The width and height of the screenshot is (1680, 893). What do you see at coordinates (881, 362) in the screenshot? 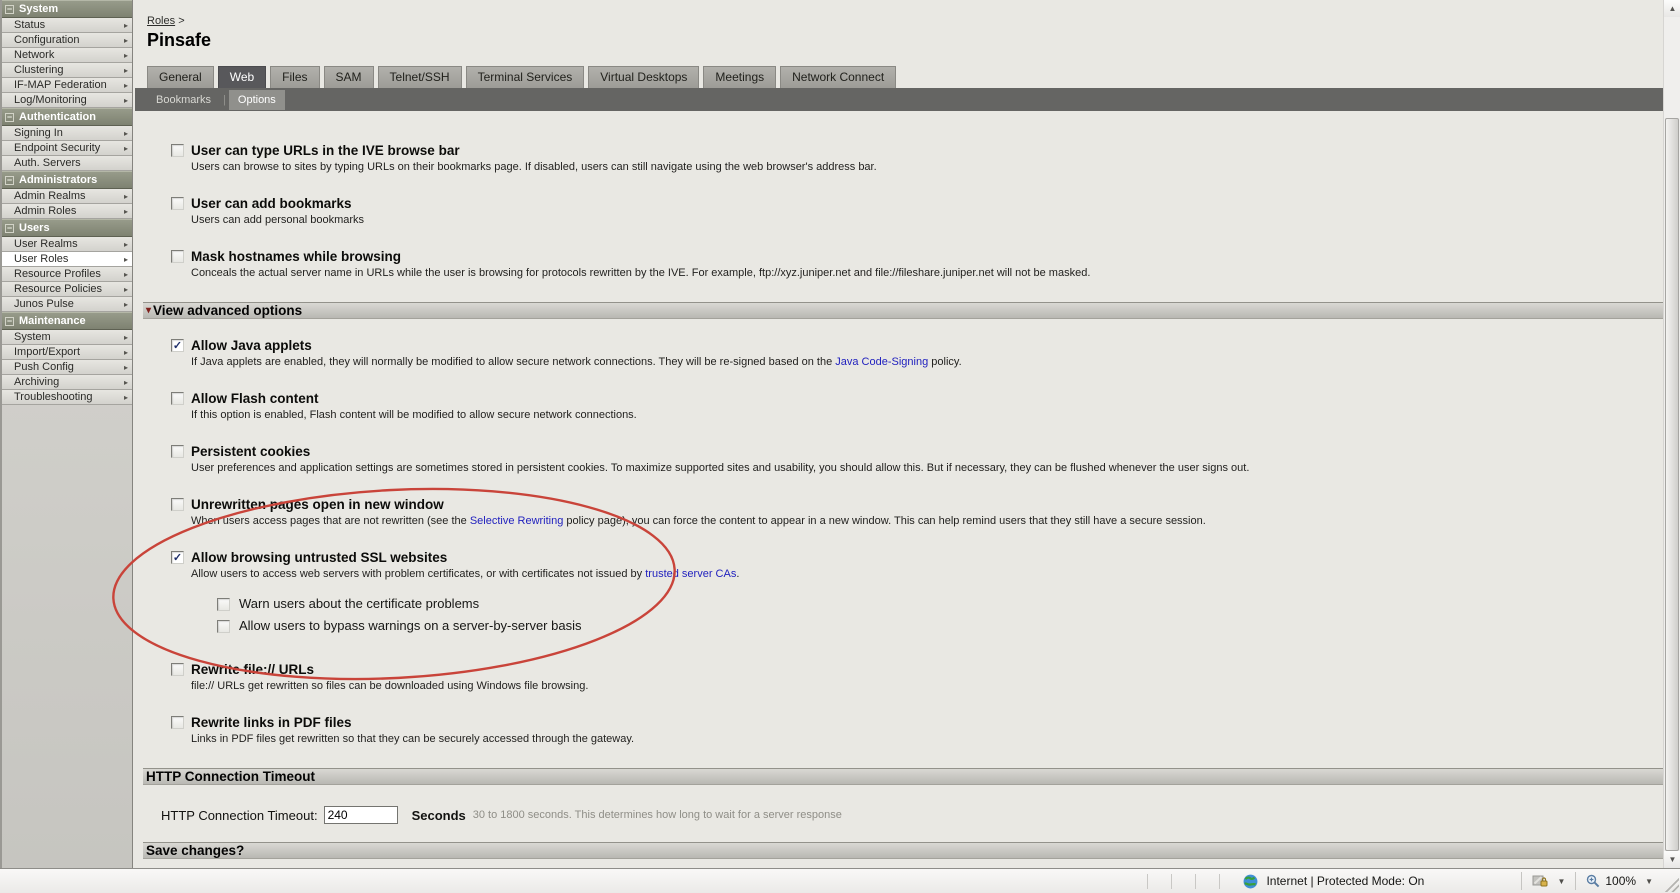
I see `link-java-code-signing: Java Code-Signing` at bounding box center [881, 362].